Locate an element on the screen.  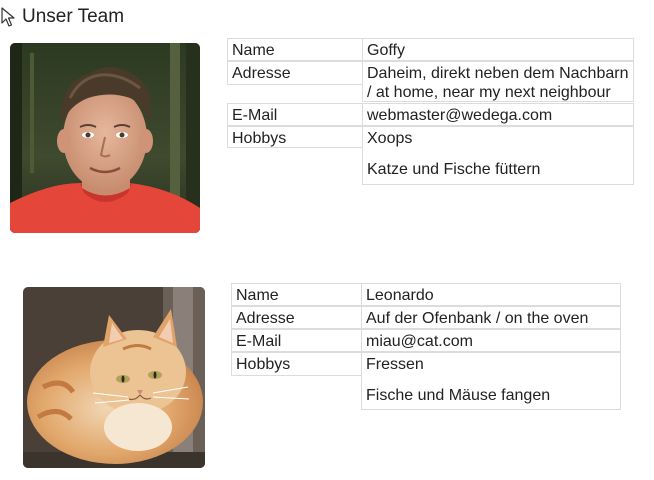
member-photo-leonardo is located at coordinates (114, 377).